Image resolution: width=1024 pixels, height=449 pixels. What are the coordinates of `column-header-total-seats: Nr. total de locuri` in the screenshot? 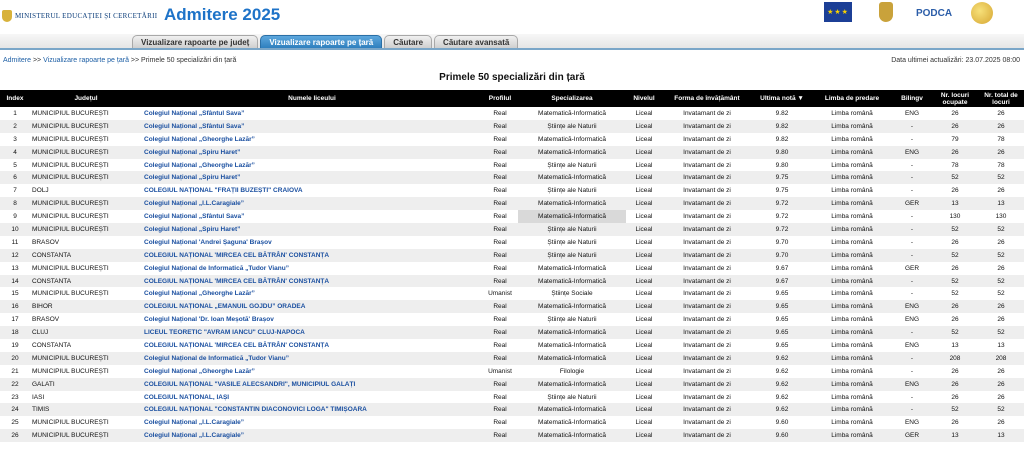 It's located at (1001, 98).